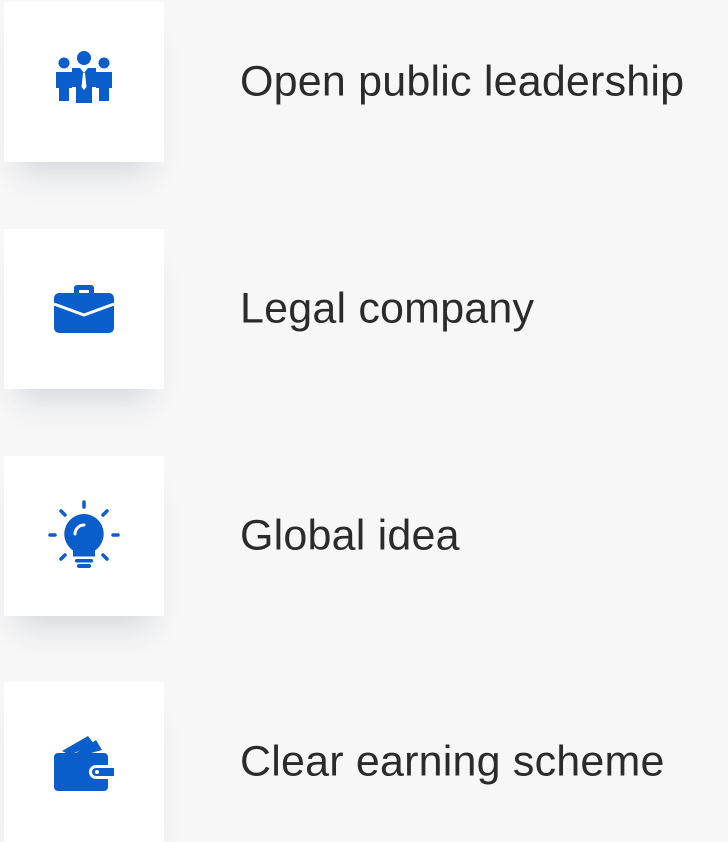 The width and height of the screenshot is (728, 842). I want to click on feature-label: Open public leadership, so click(462, 81).